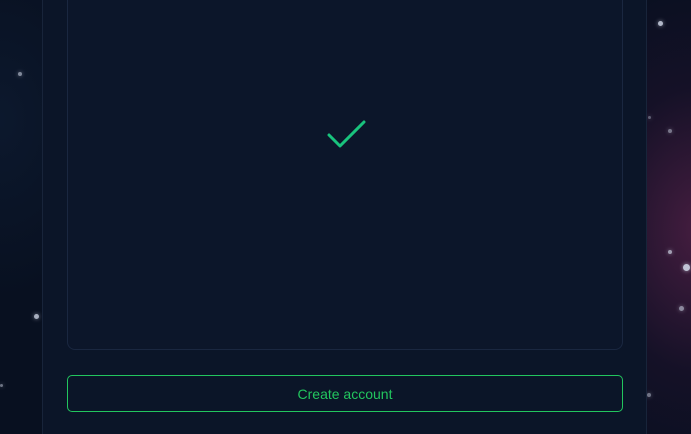 This screenshot has width=691, height=434. I want to click on check-icon-stroke, so click(346, 134).